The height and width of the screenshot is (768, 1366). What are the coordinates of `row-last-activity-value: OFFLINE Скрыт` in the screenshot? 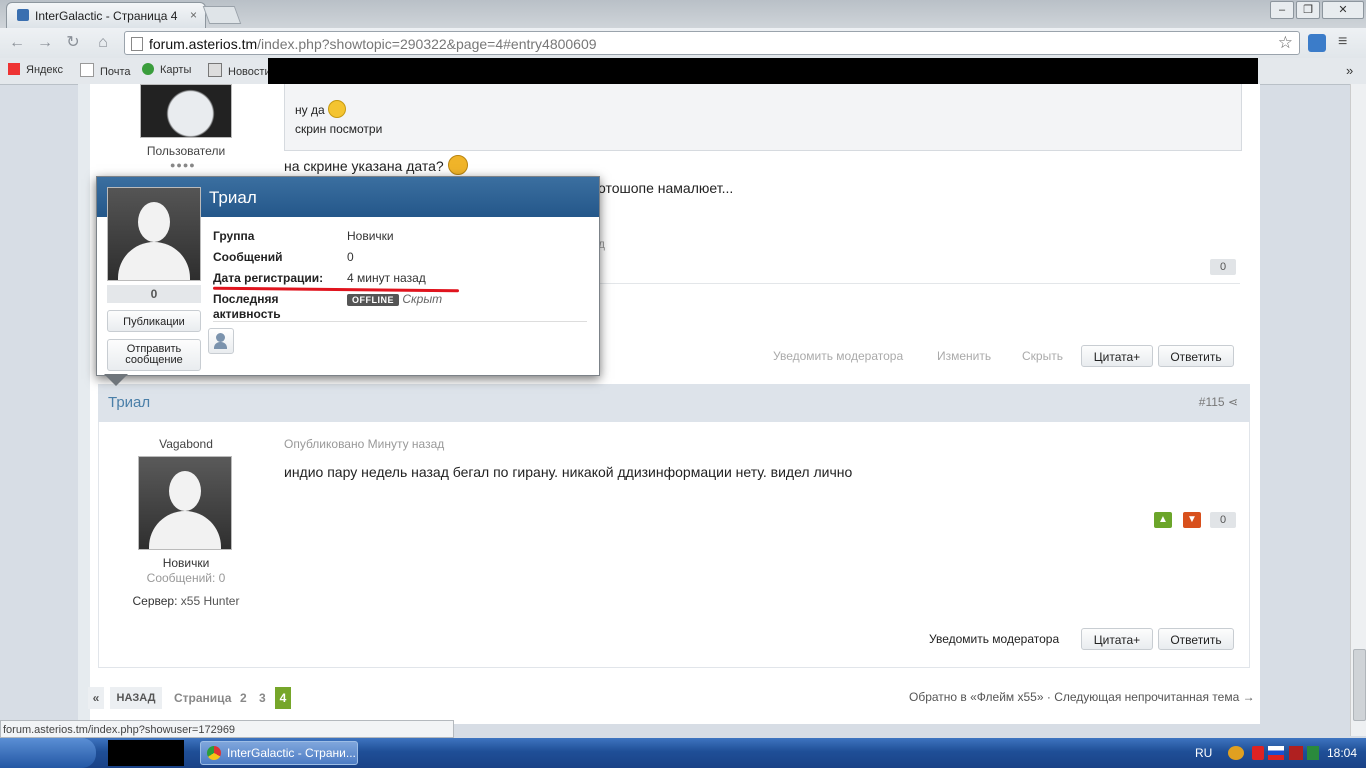 It's located at (394, 299).